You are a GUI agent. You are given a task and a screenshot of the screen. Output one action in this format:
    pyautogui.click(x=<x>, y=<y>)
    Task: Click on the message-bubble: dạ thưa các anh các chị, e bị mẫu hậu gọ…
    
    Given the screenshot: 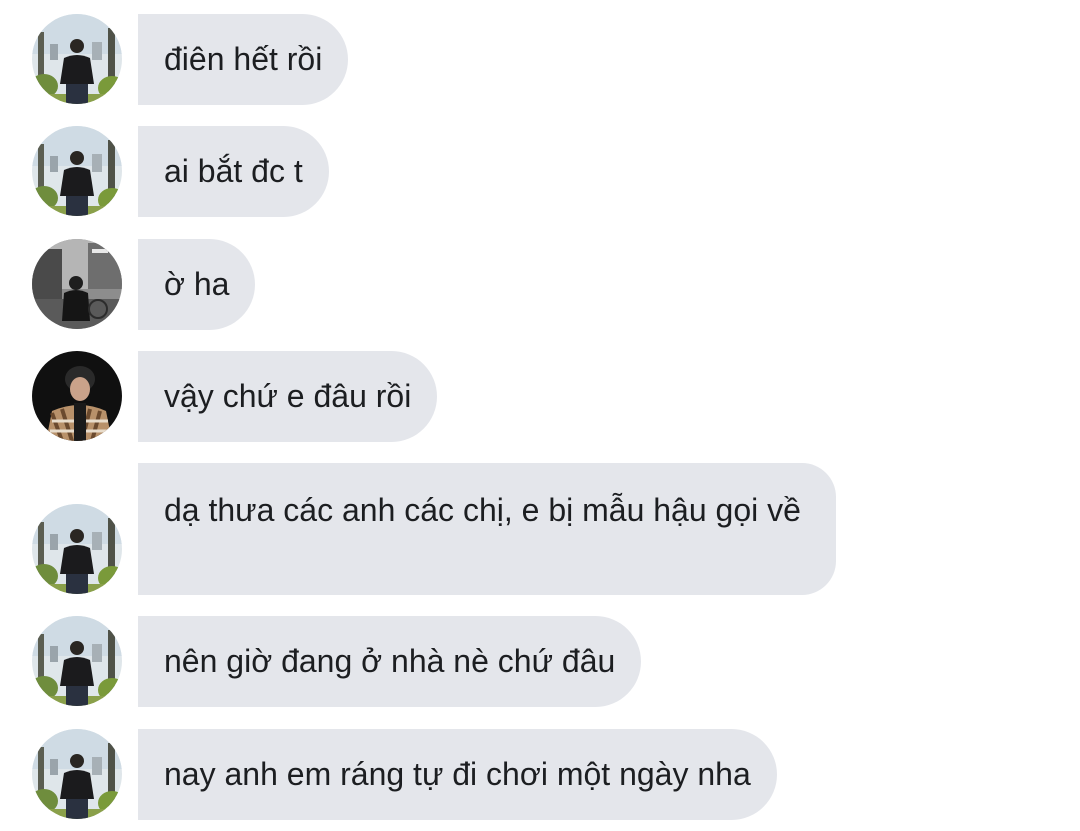 What is the action you would take?
    pyautogui.click(x=487, y=529)
    